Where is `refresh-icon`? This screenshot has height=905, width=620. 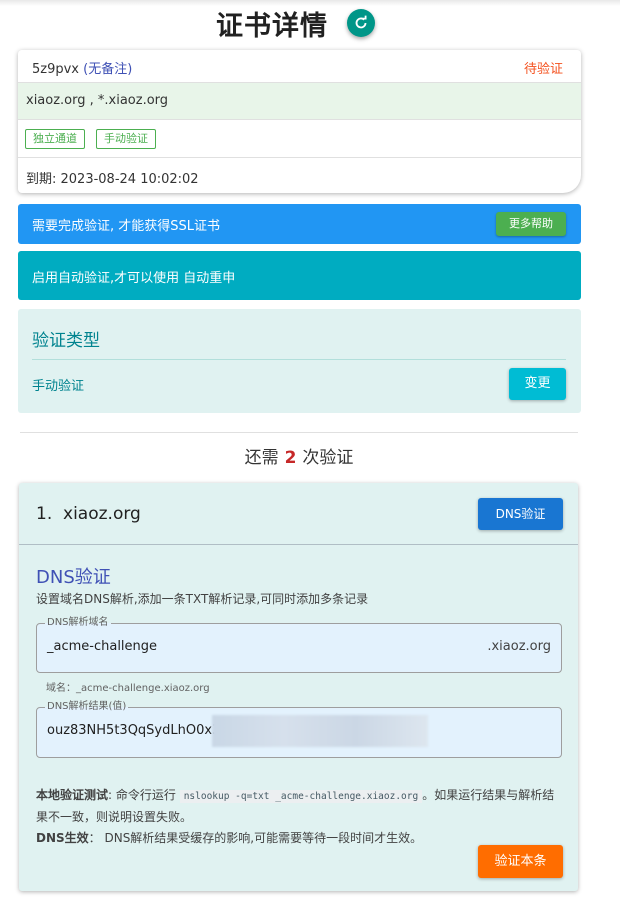
refresh-icon is located at coordinates (361, 22).